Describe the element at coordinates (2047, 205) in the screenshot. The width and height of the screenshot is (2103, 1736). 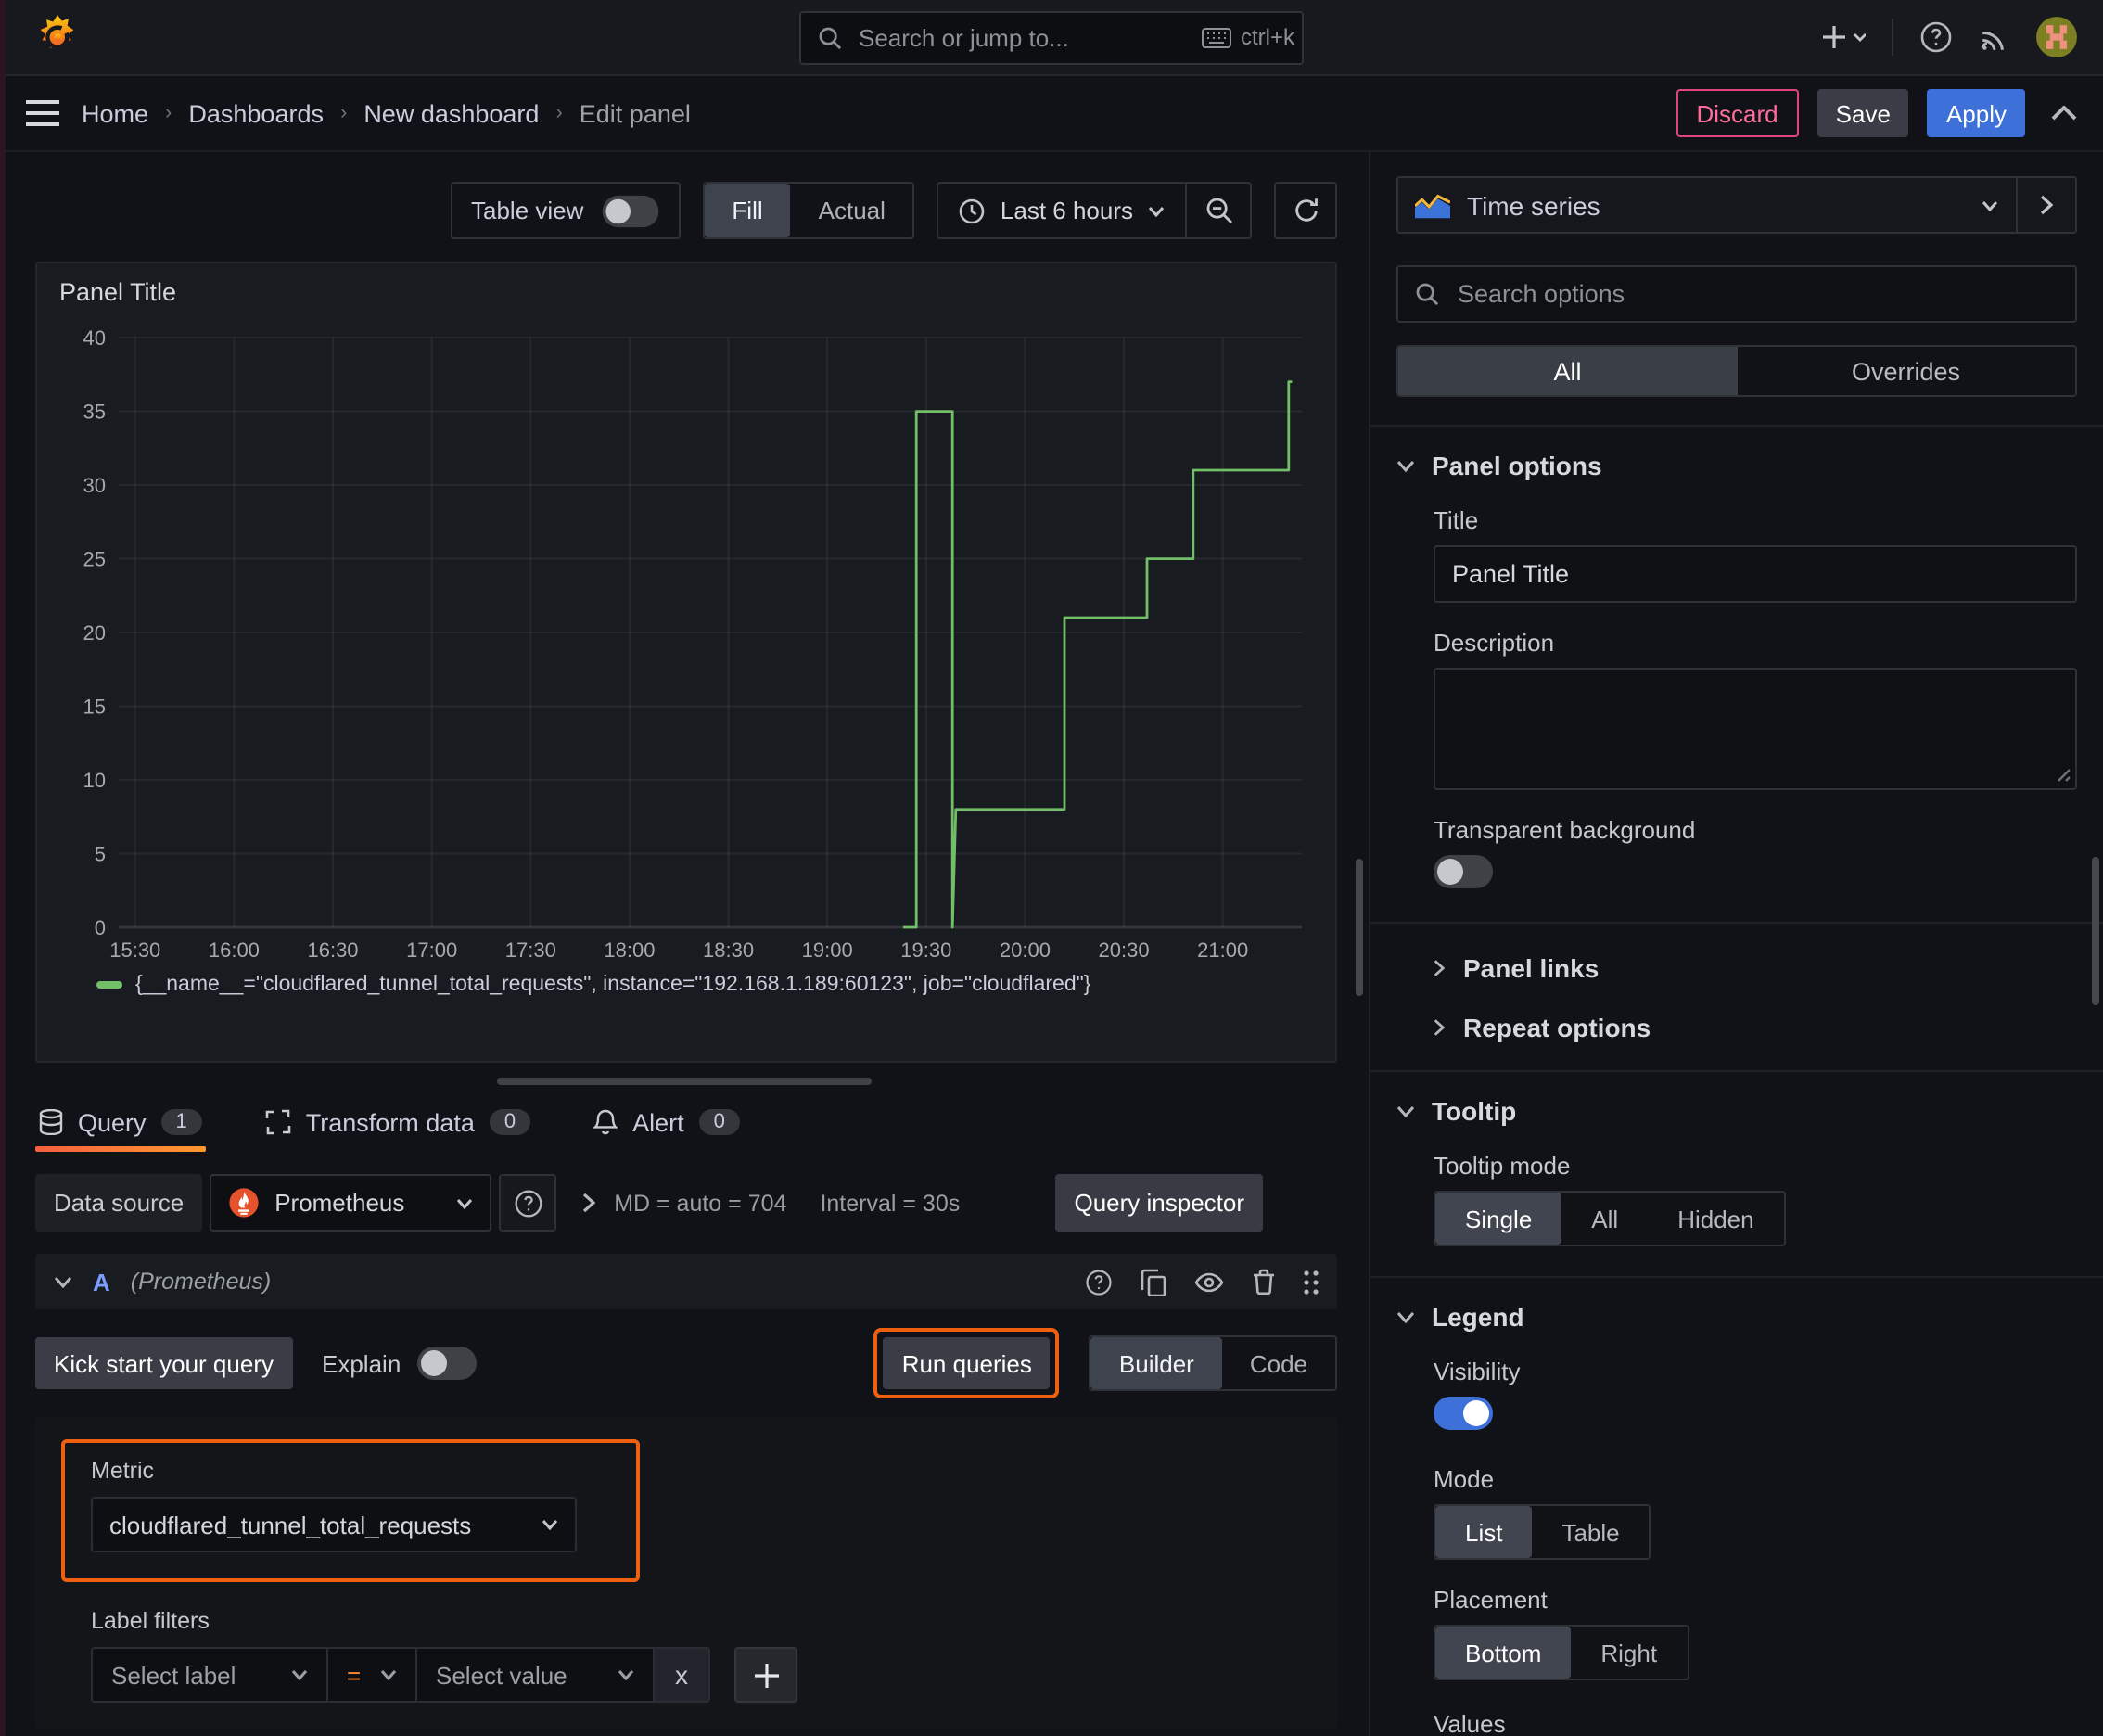
I see `viz-suggestions-button` at that location.